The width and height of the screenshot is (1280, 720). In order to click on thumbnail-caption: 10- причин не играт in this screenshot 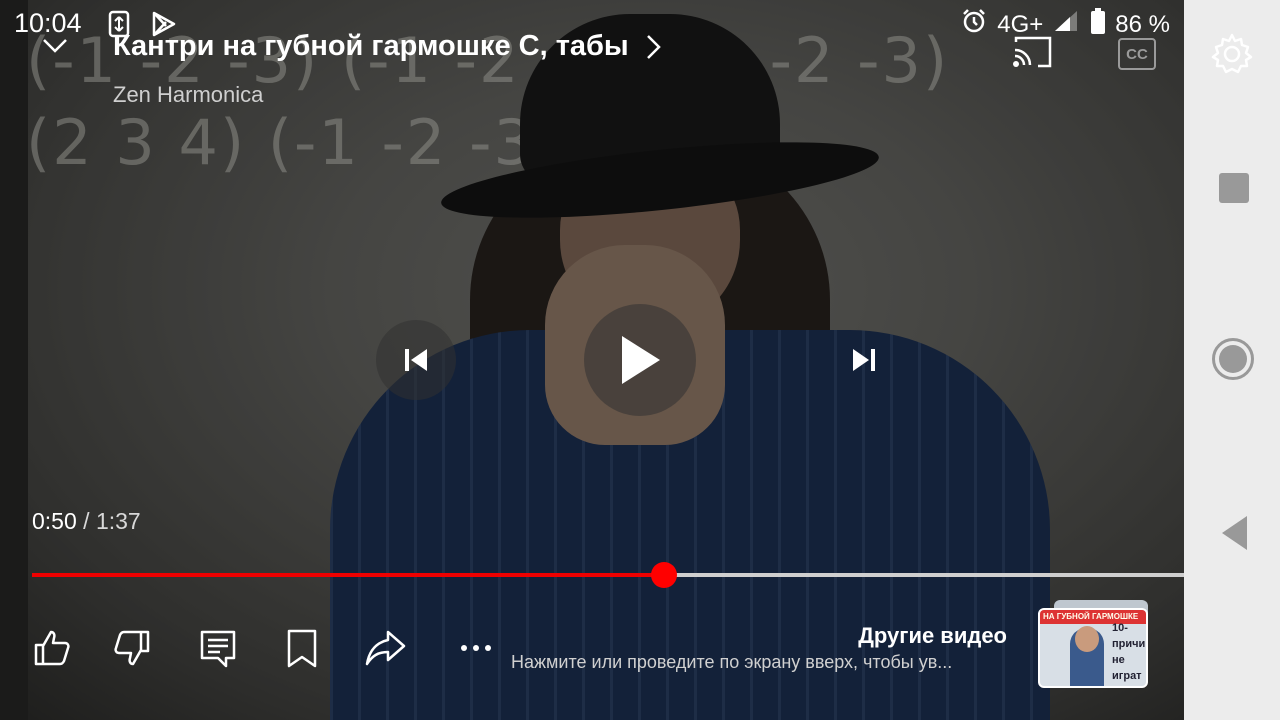, I will do `click(1130, 652)`.